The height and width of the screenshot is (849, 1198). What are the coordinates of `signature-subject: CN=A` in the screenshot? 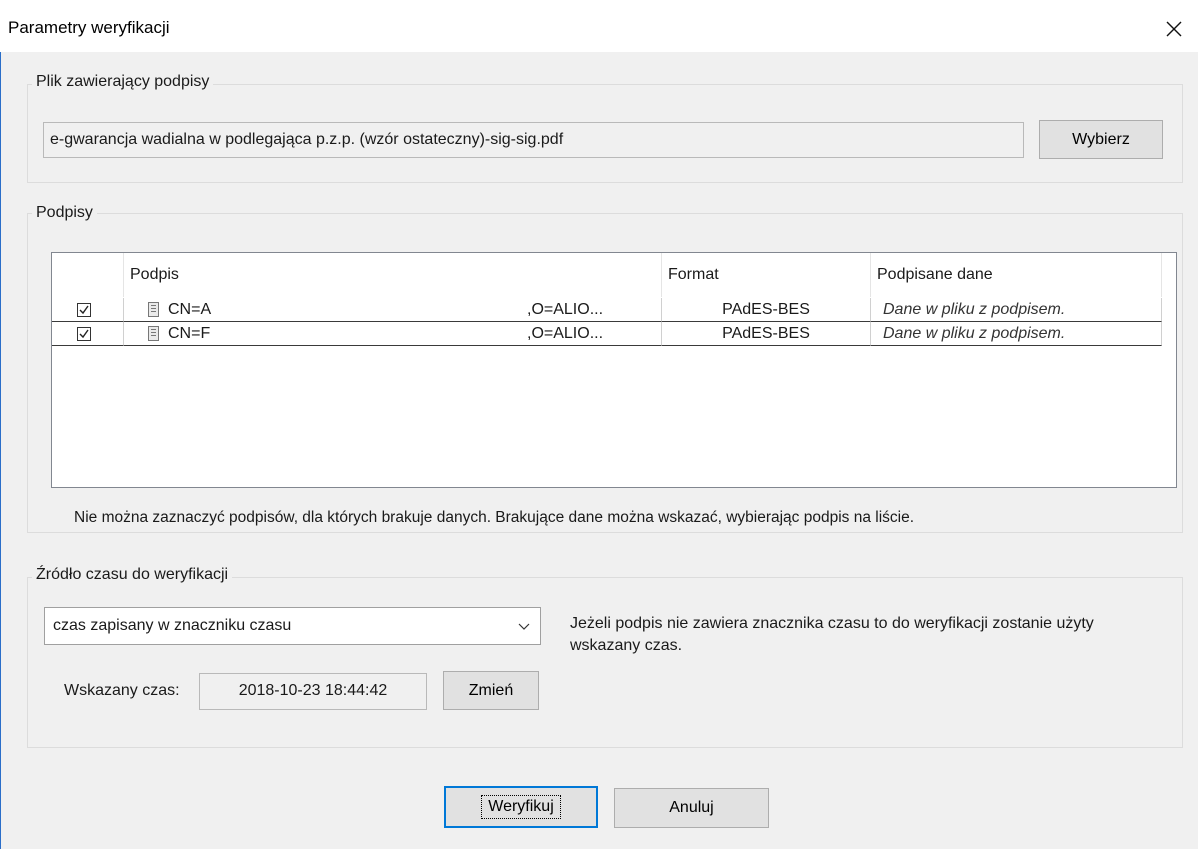 It's located at (190, 309).